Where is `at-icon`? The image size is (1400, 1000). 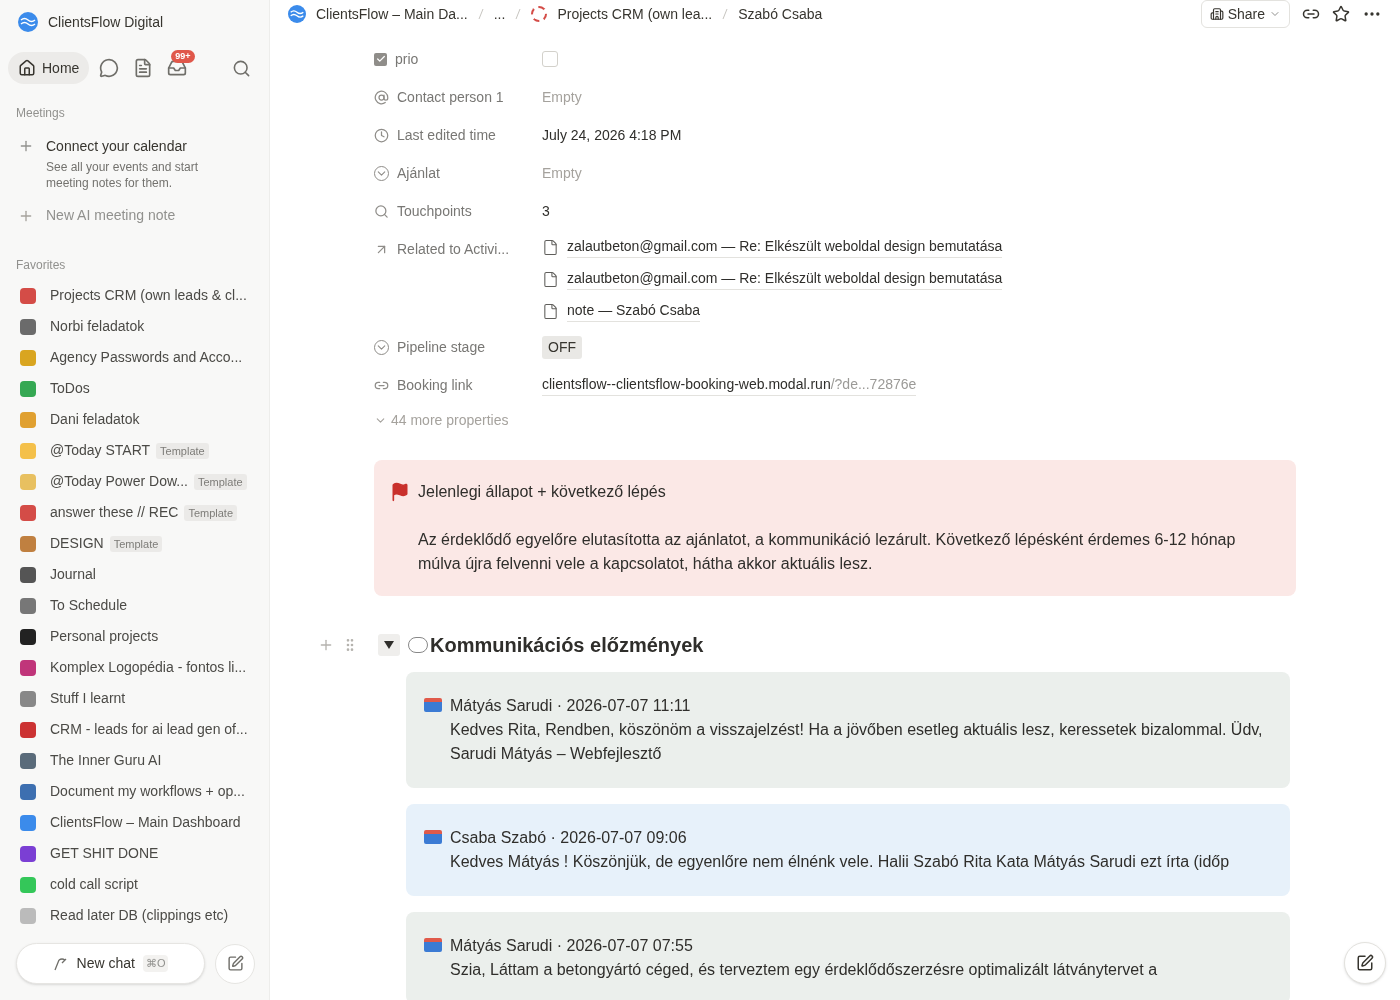
at-icon is located at coordinates (381, 97).